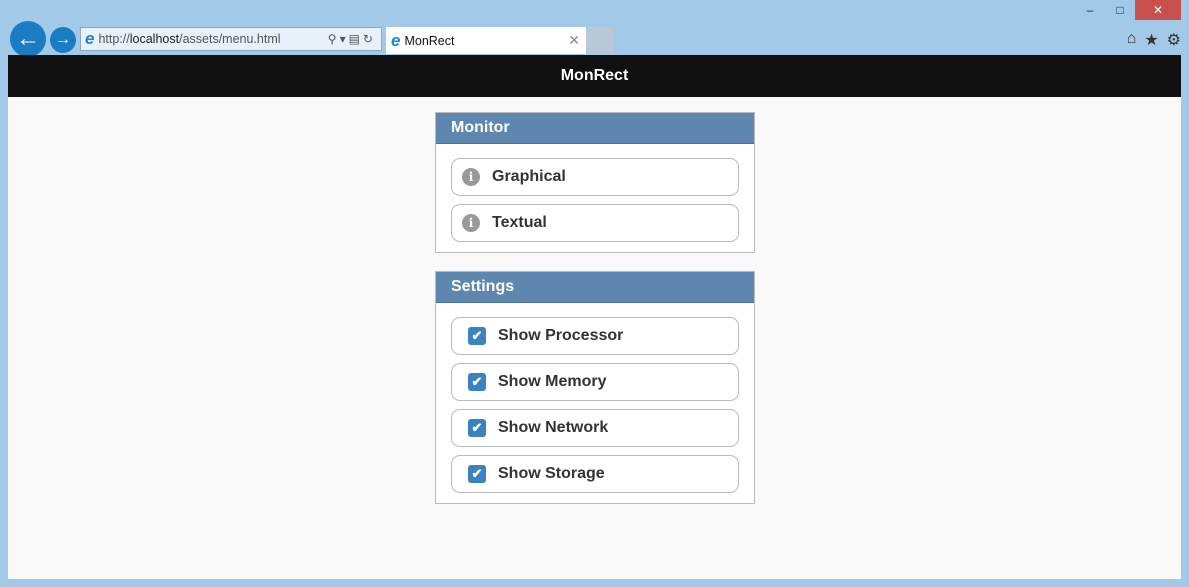  I want to click on settings-title: Settings, so click(595, 287).